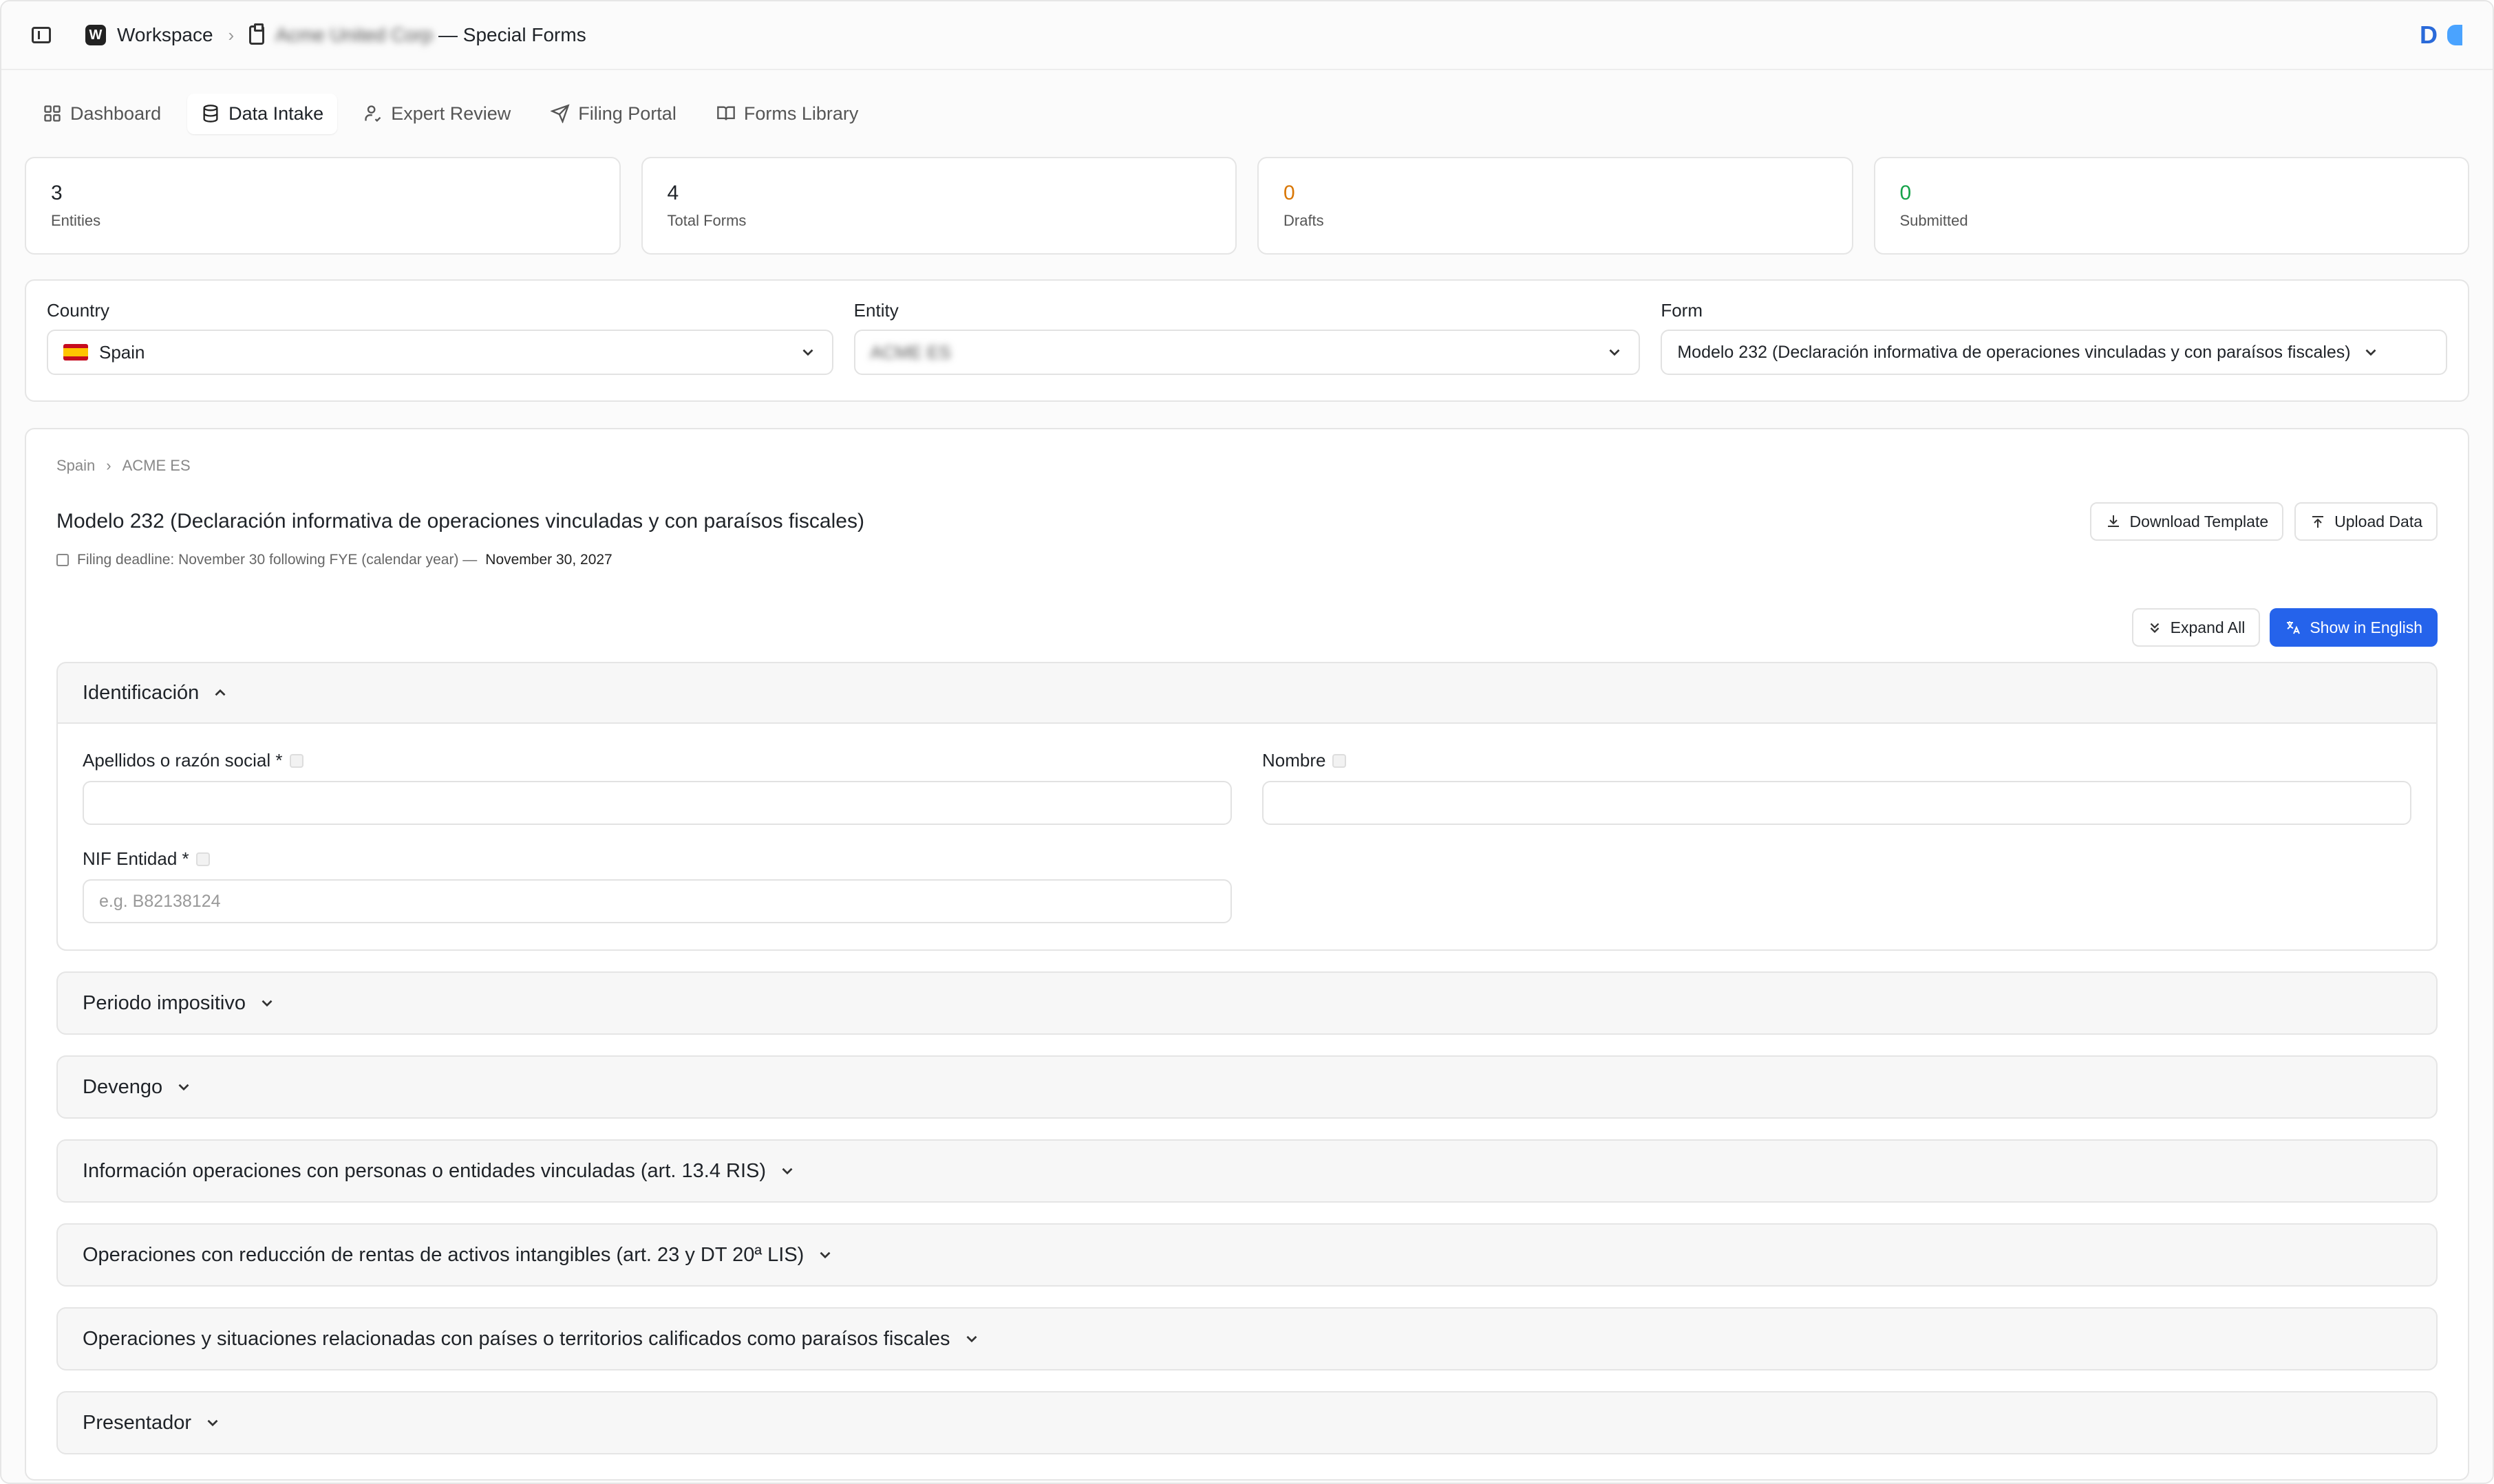  Describe the element at coordinates (57, 193) in the screenshot. I see `stat-value: 3` at that location.